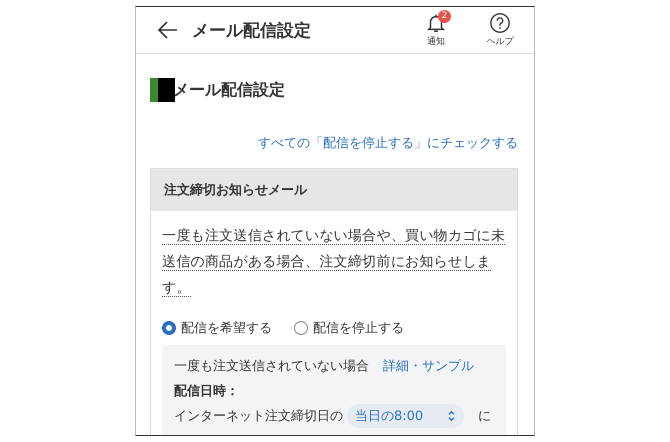 The width and height of the screenshot is (670, 442). I want to click on help-icon, so click(500, 23).